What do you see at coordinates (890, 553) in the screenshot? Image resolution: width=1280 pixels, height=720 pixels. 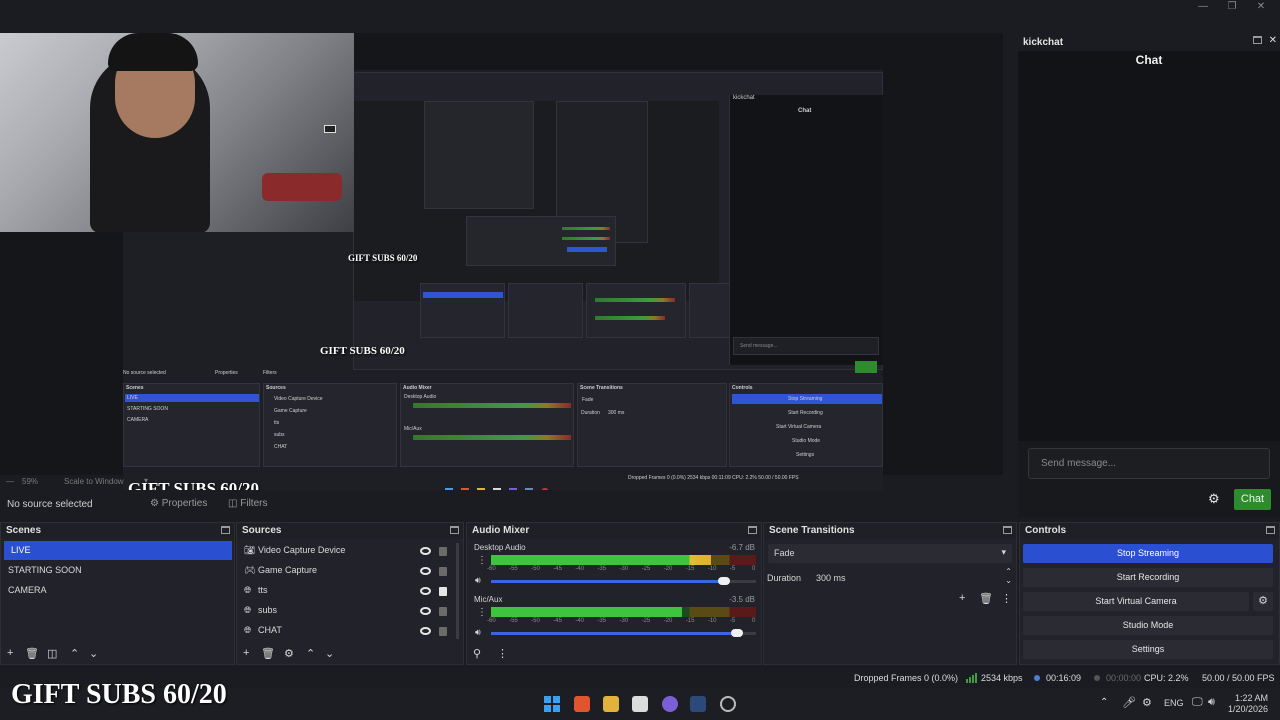 I see `transition-select: Fade ▾` at bounding box center [890, 553].